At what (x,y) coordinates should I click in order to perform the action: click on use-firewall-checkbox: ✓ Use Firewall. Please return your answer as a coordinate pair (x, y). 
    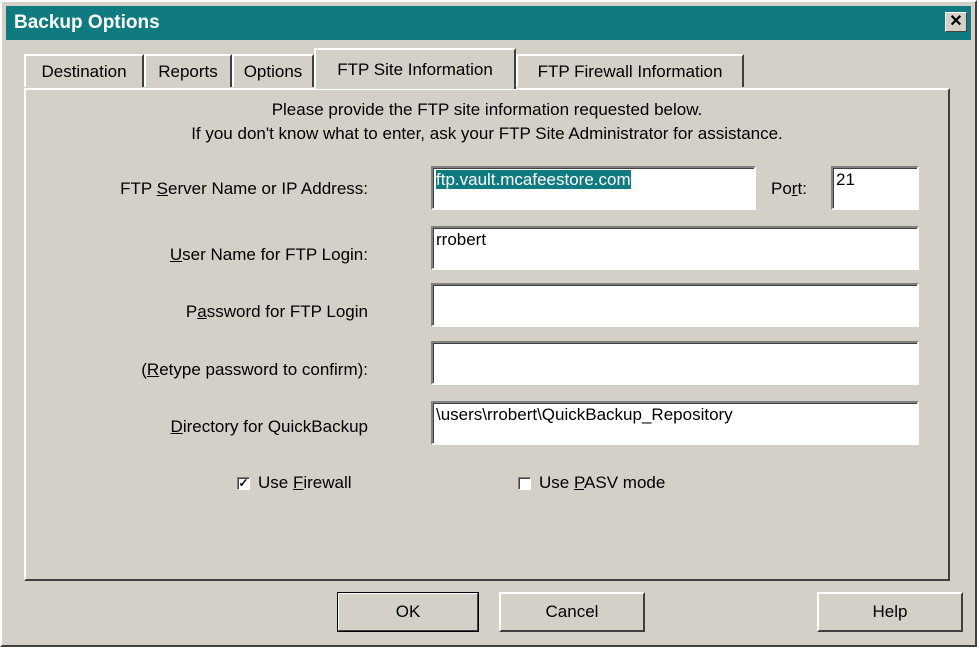
    Looking at the image, I should click on (294, 483).